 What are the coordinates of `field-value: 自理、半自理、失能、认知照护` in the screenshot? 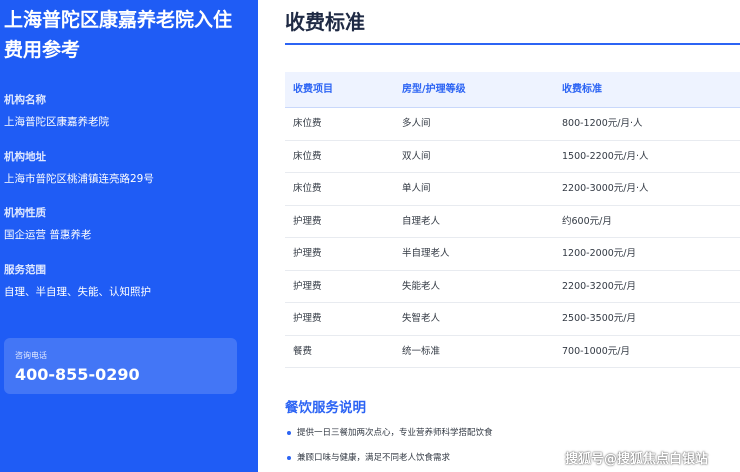 It's located at (77, 292).